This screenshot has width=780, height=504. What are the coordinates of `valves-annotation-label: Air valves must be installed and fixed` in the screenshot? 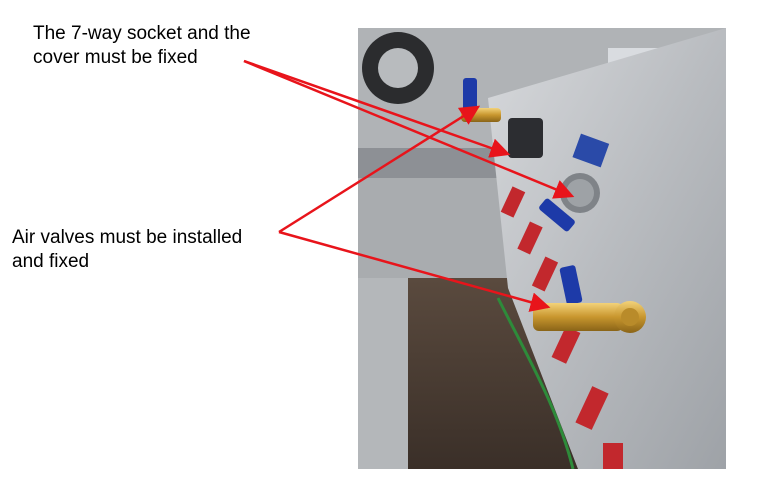 It's located at (127, 249).